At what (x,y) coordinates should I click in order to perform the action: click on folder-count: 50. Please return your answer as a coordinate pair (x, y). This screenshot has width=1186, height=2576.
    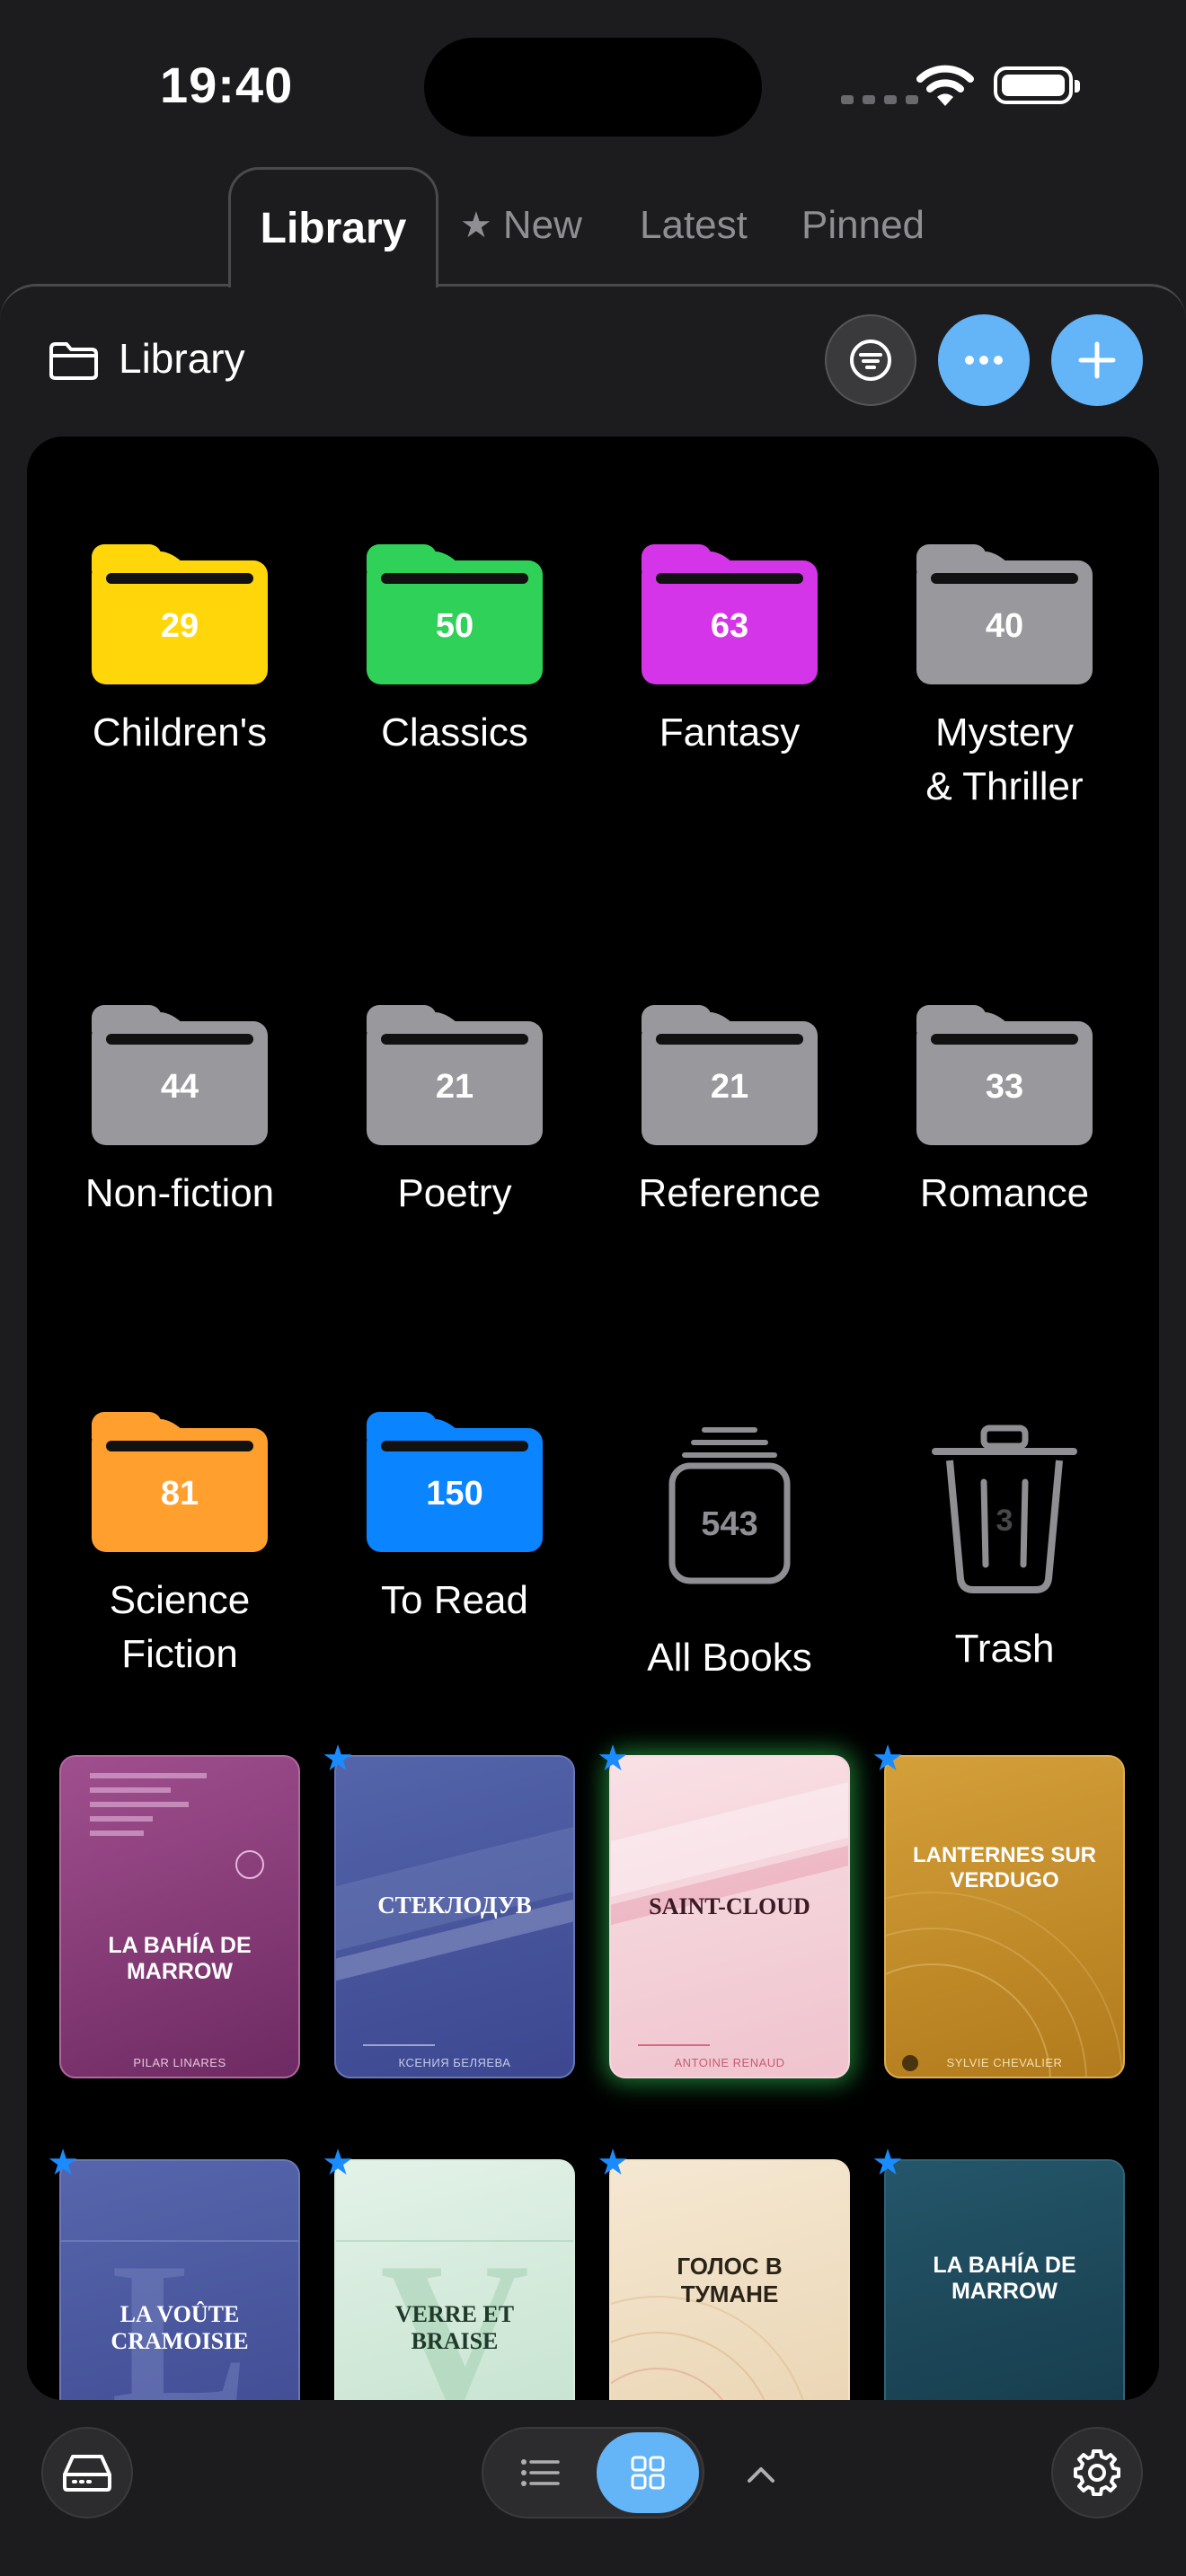
    Looking at the image, I should click on (454, 626).